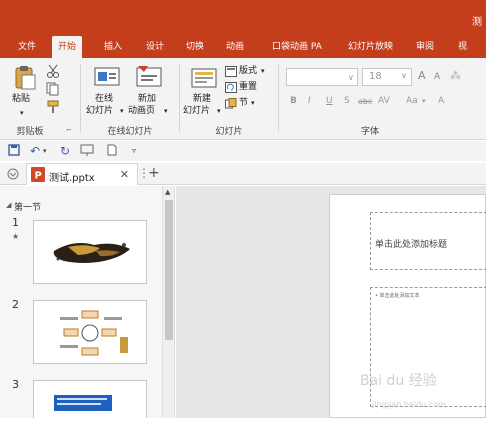  What do you see at coordinates (243, 174) in the screenshot?
I see `document-tabs: P 测试.pptx ✕ ⋮ +` at bounding box center [243, 174].